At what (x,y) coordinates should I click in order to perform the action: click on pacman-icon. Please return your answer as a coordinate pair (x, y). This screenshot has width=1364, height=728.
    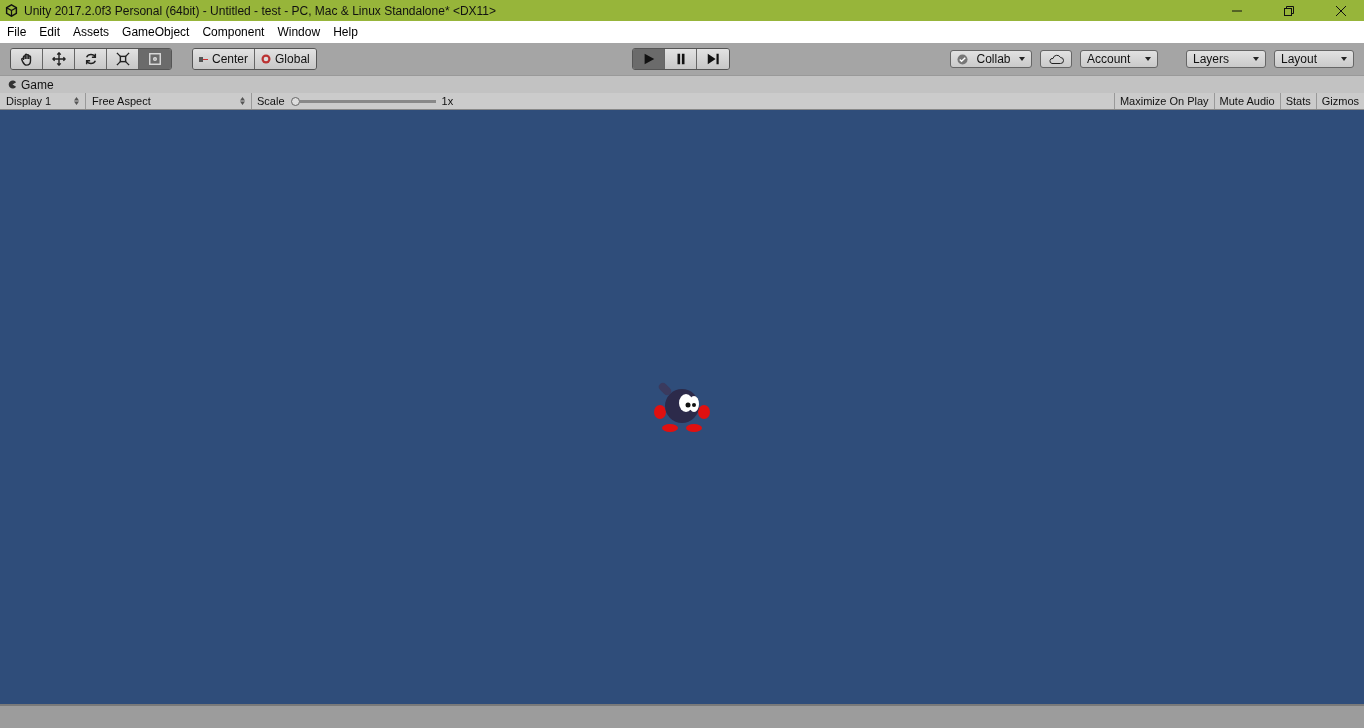
    Looking at the image, I should click on (12, 84).